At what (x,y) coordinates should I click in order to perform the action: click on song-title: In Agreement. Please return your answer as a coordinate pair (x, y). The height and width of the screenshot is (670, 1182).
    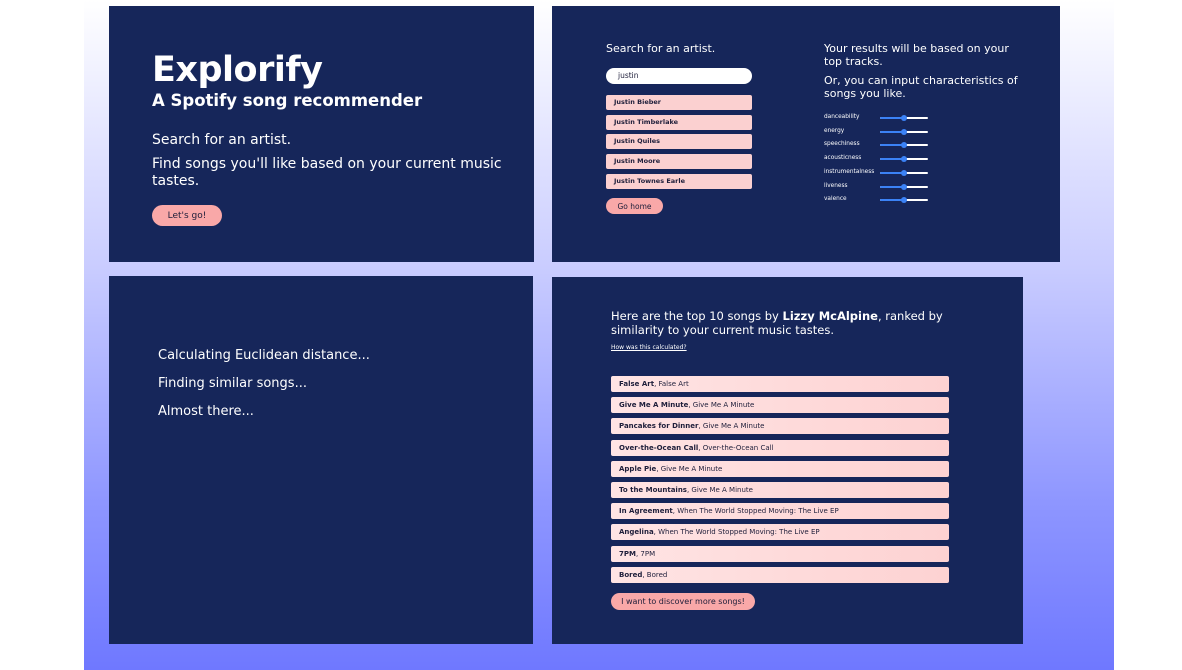
    Looking at the image, I should click on (646, 511).